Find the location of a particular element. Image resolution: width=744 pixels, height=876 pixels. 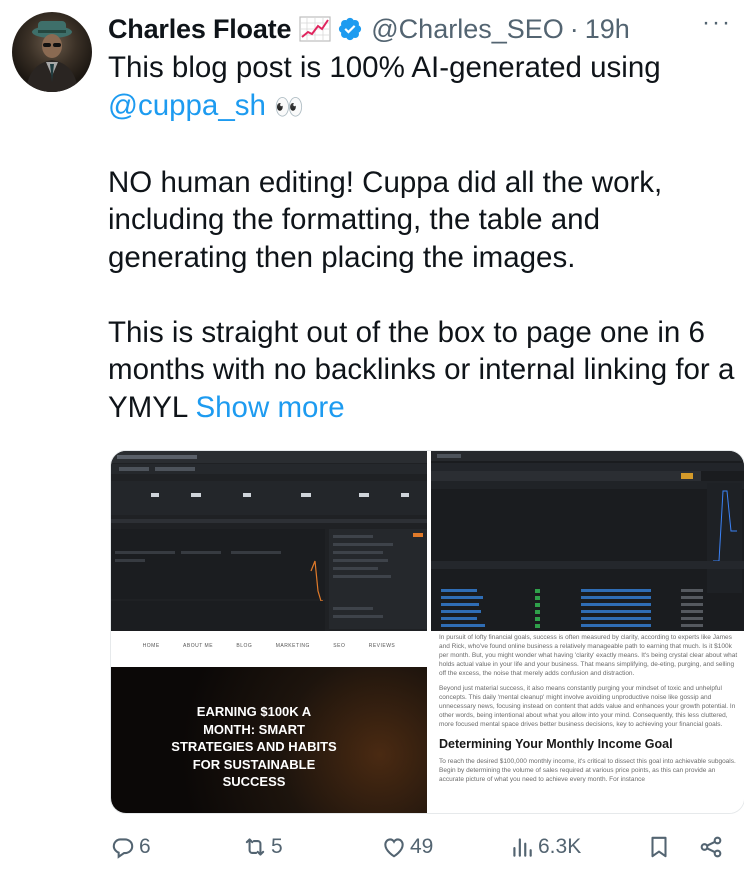

reply-button: 6 is located at coordinates (130, 847).